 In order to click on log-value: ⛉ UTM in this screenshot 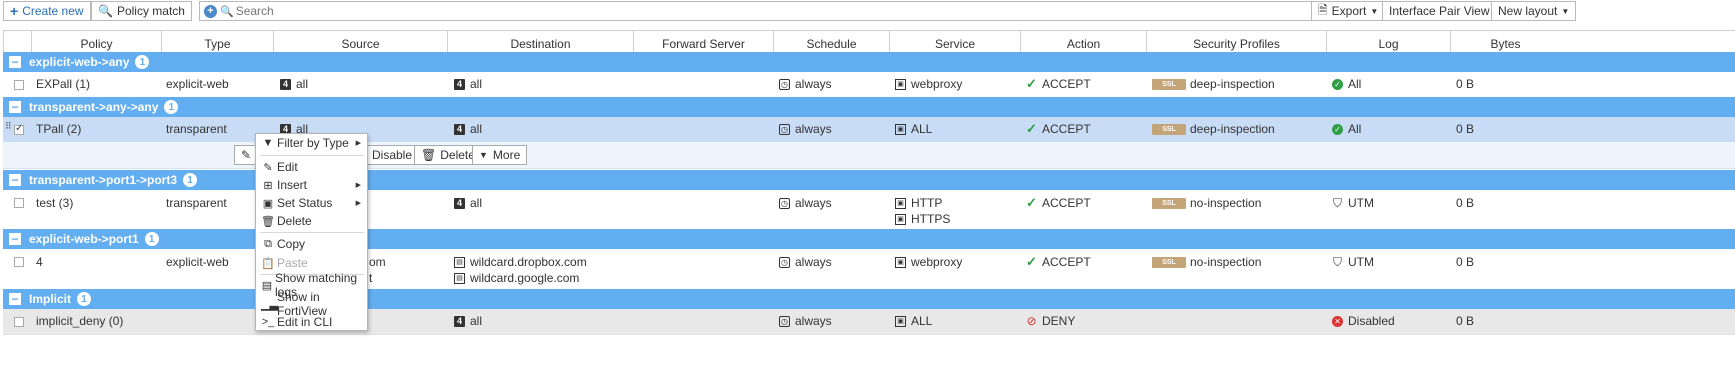, I will do `click(1353, 262)`.